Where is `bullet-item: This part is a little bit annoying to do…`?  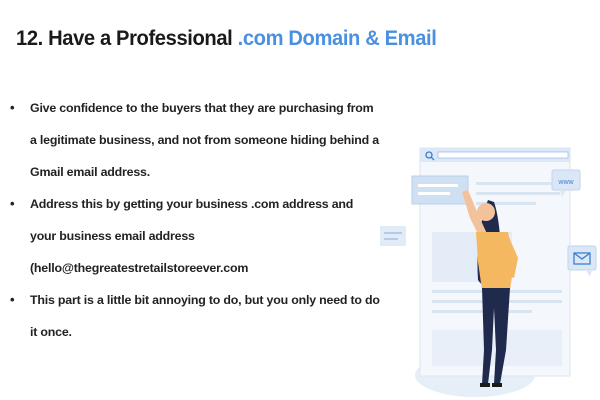 bullet-item: This part is a little bit annoying to do… is located at coordinates (196, 316).